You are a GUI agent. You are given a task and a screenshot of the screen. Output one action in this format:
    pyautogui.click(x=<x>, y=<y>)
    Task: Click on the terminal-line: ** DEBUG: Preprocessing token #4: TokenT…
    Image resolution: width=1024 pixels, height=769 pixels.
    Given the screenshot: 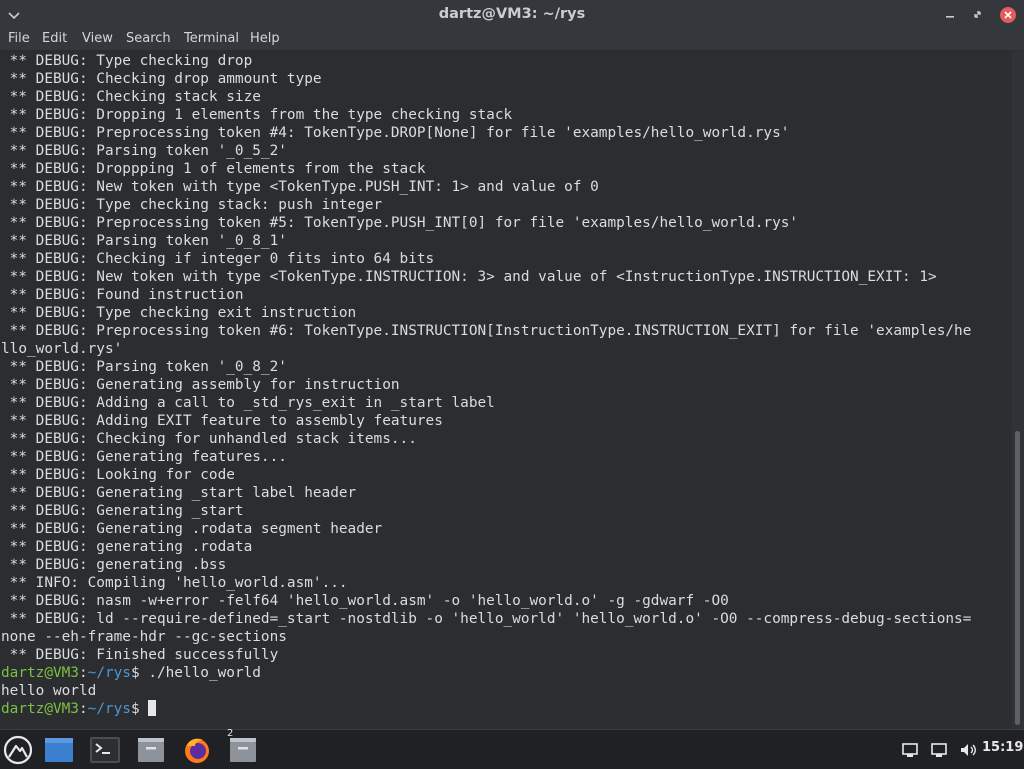 What is the action you would take?
    pyautogui.click(x=395, y=133)
    